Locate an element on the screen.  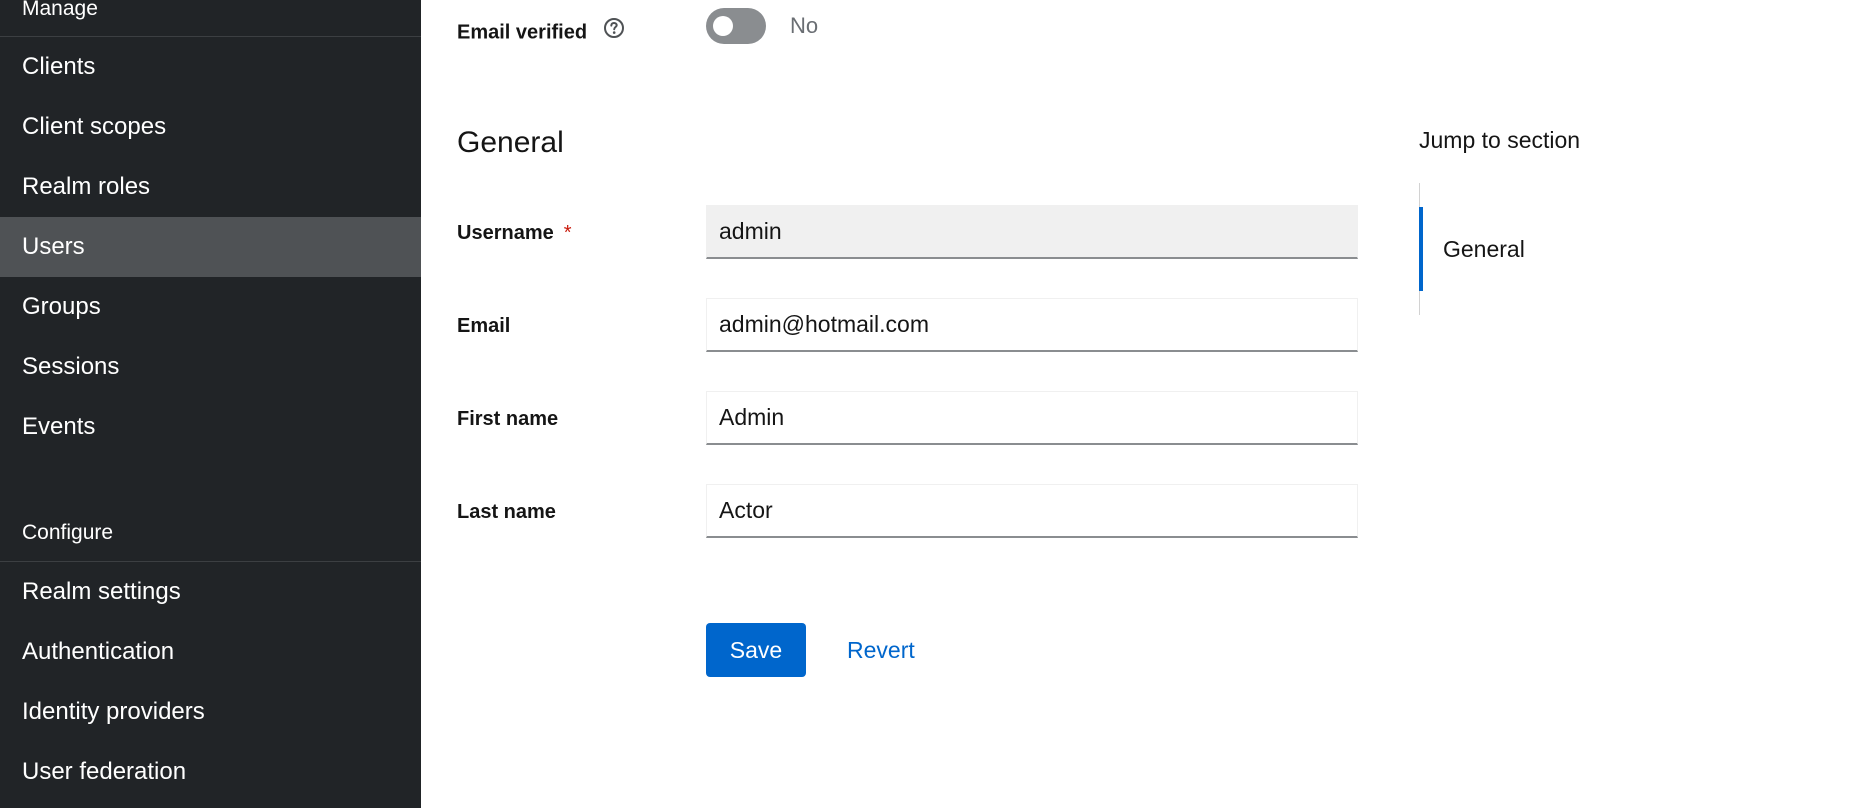
username-label-row: Username * is located at coordinates (514, 233).